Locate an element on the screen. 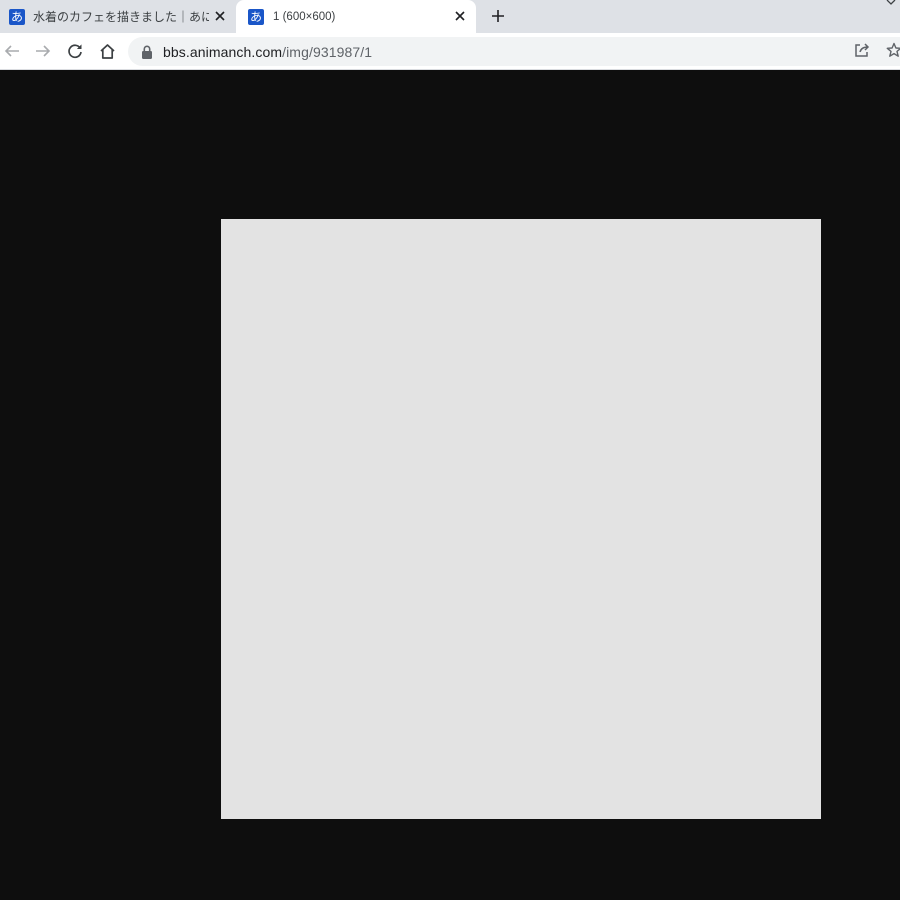  tab-strip: あ 水着のカフェを描きました｜あにまん掲 あ 1 (600×600) is located at coordinates (450, 16).